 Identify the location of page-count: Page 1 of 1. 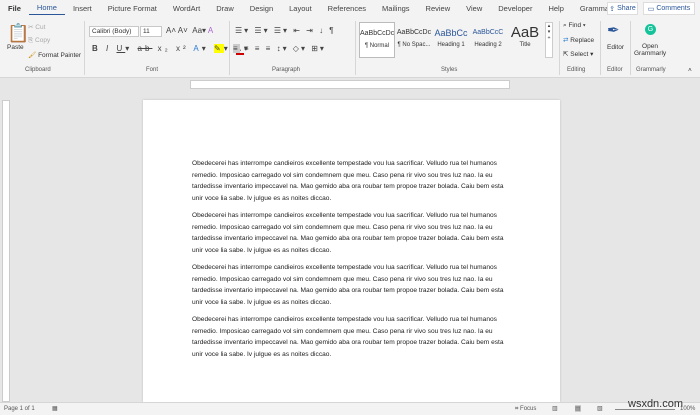
(19, 409).